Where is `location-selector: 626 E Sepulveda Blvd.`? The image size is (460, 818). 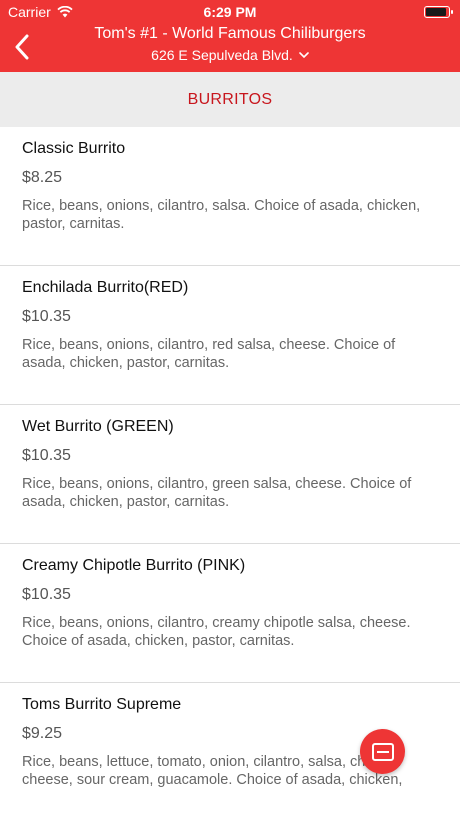
location-selector: 626 E Sepulveda Blvd. is located at coordinates (230, 55).